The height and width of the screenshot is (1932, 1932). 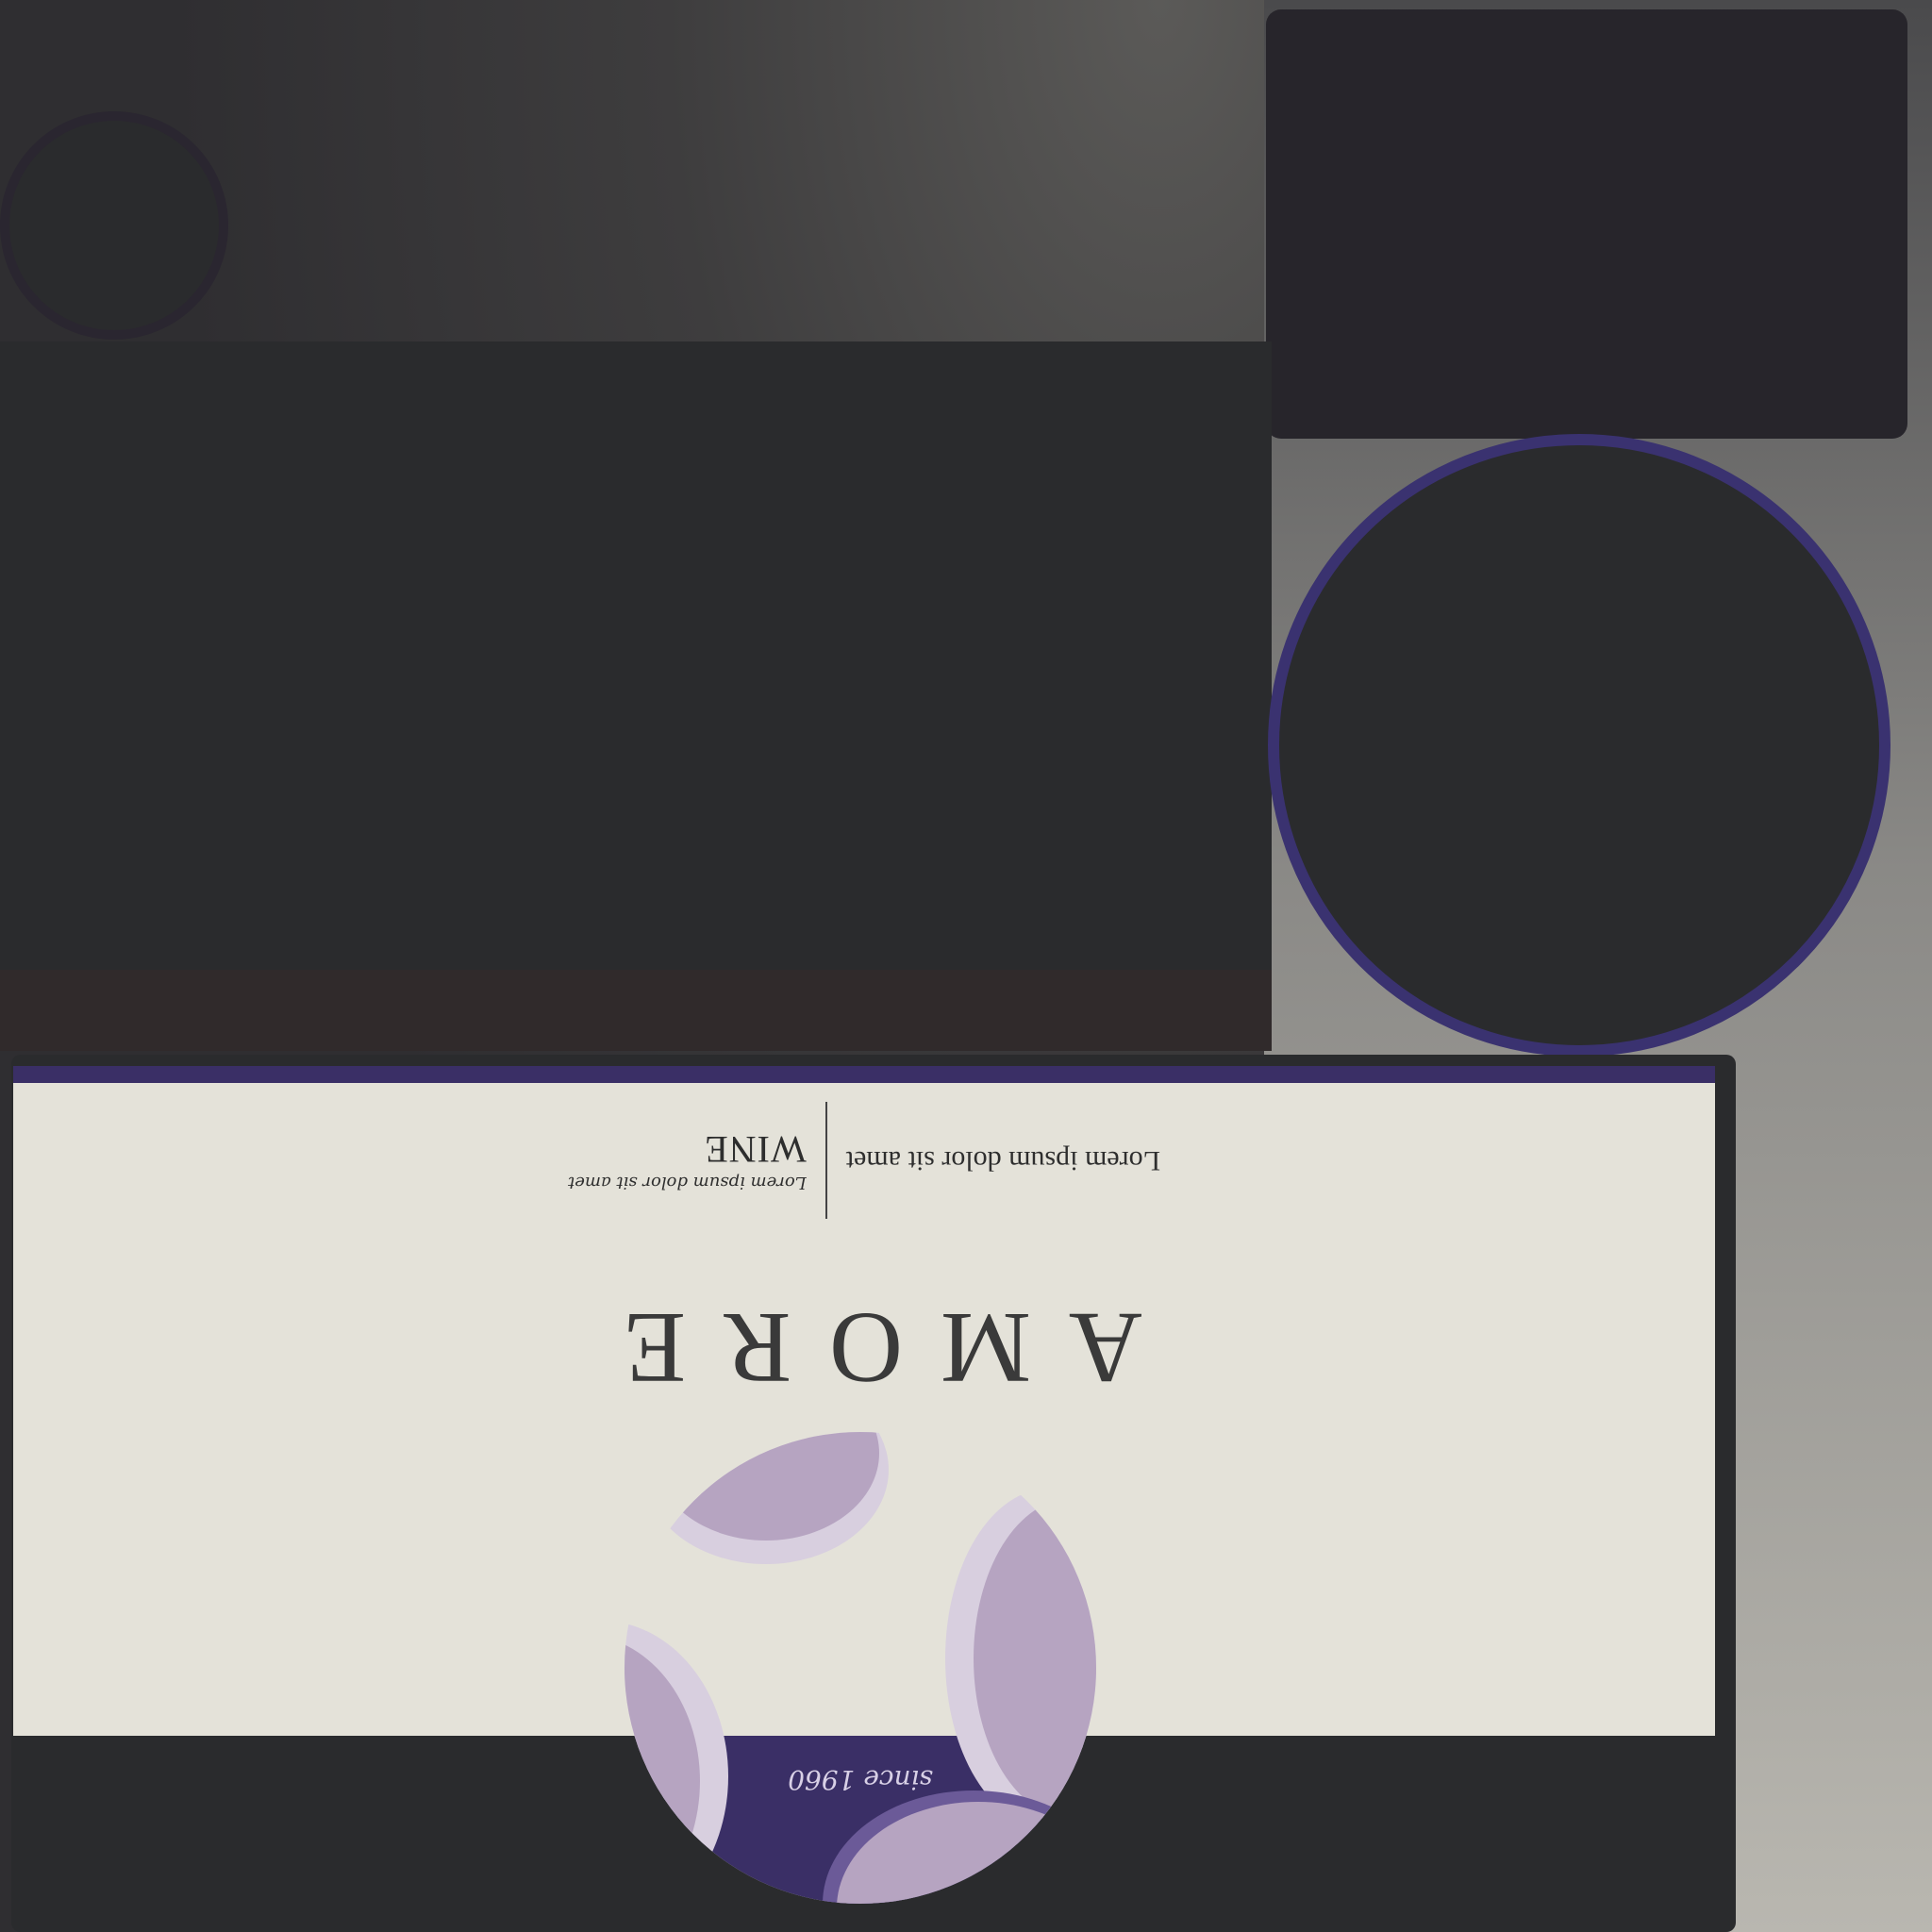 I want to click on tagline-script: Lorem ipsum dolor sit amet, so click(x=687, y=1183).